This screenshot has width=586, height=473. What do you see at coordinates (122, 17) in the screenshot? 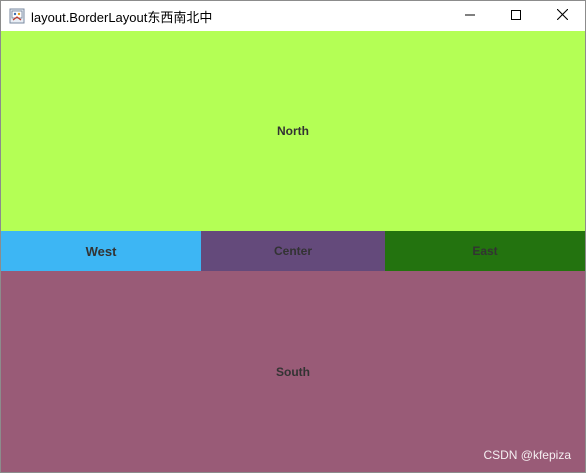
I see `window-title: layout.BorderLayout东西南北中` at bounding box center [122, 17].